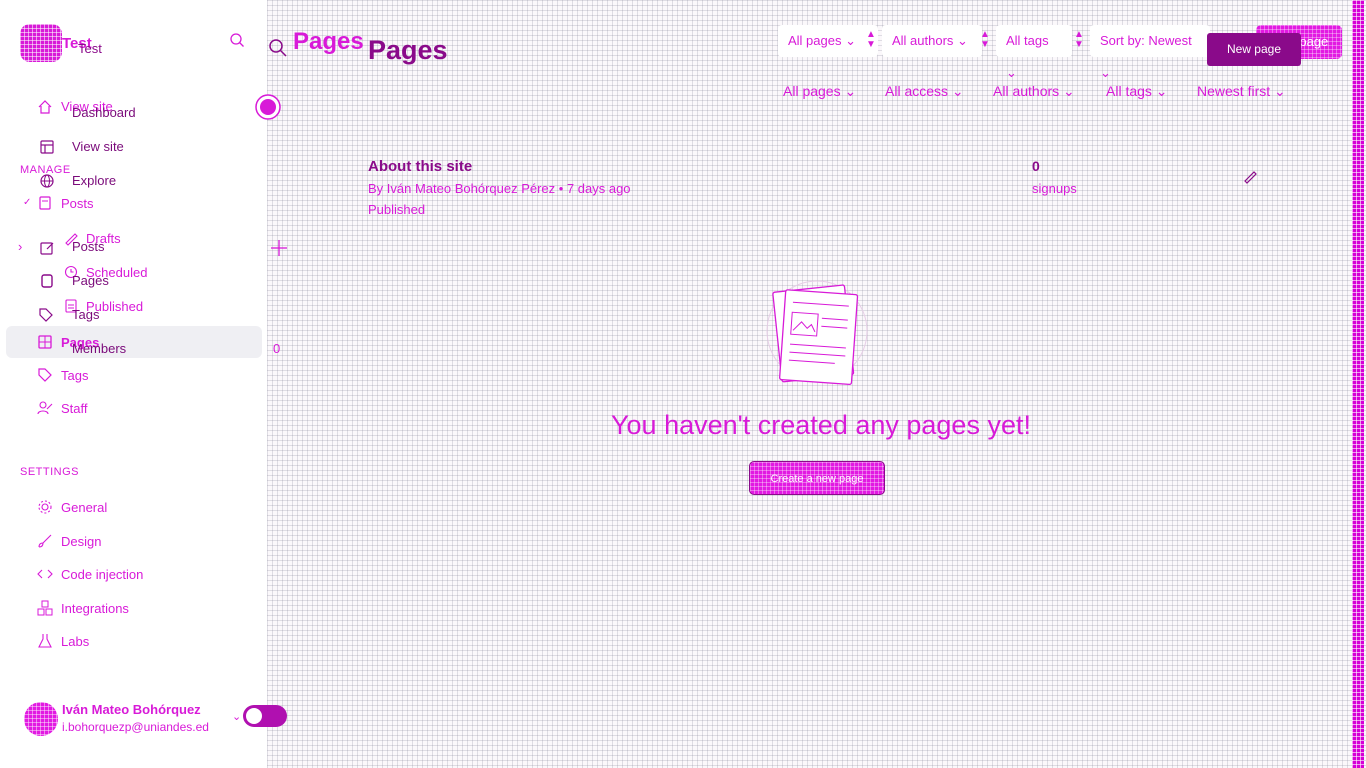  I want to click on home-icon, so click(45, 107).